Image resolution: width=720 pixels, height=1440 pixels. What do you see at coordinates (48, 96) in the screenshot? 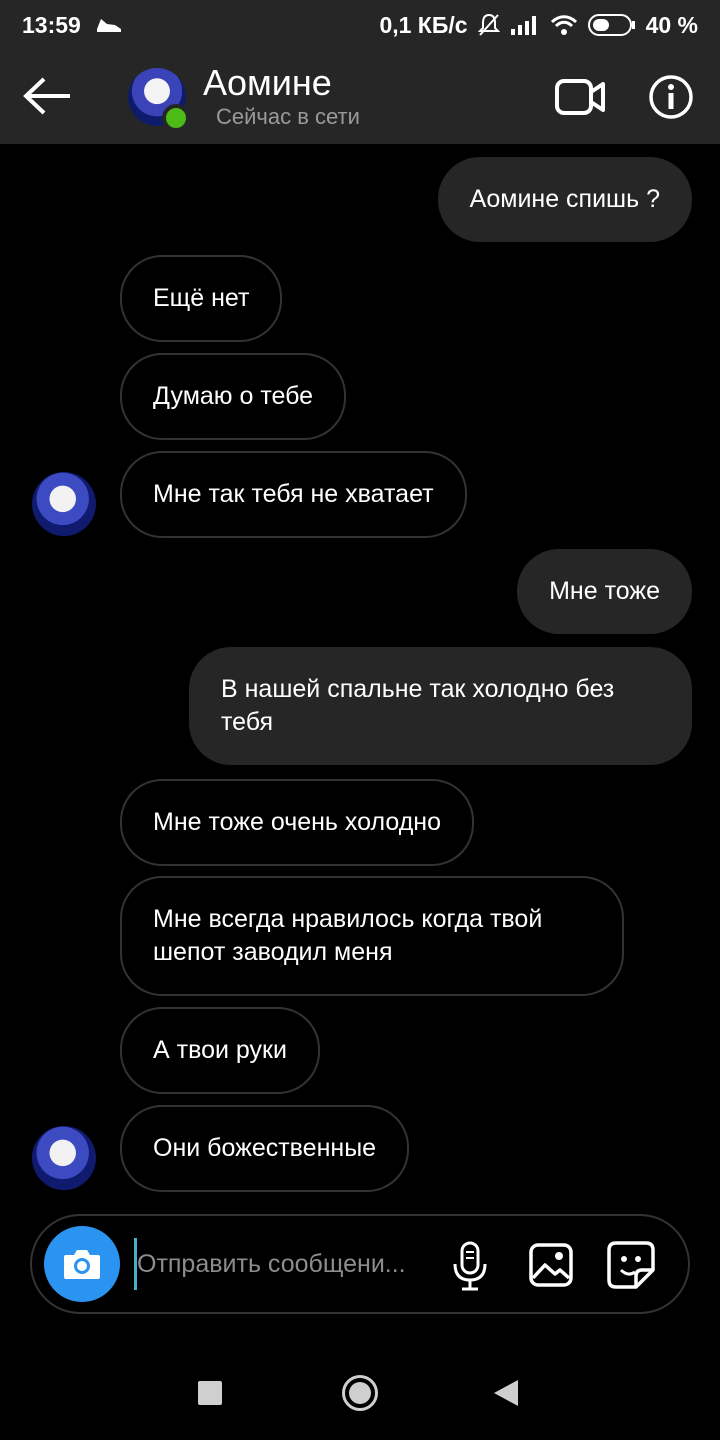
I see `back-arrow-icon` at bounding box center [48, 96].